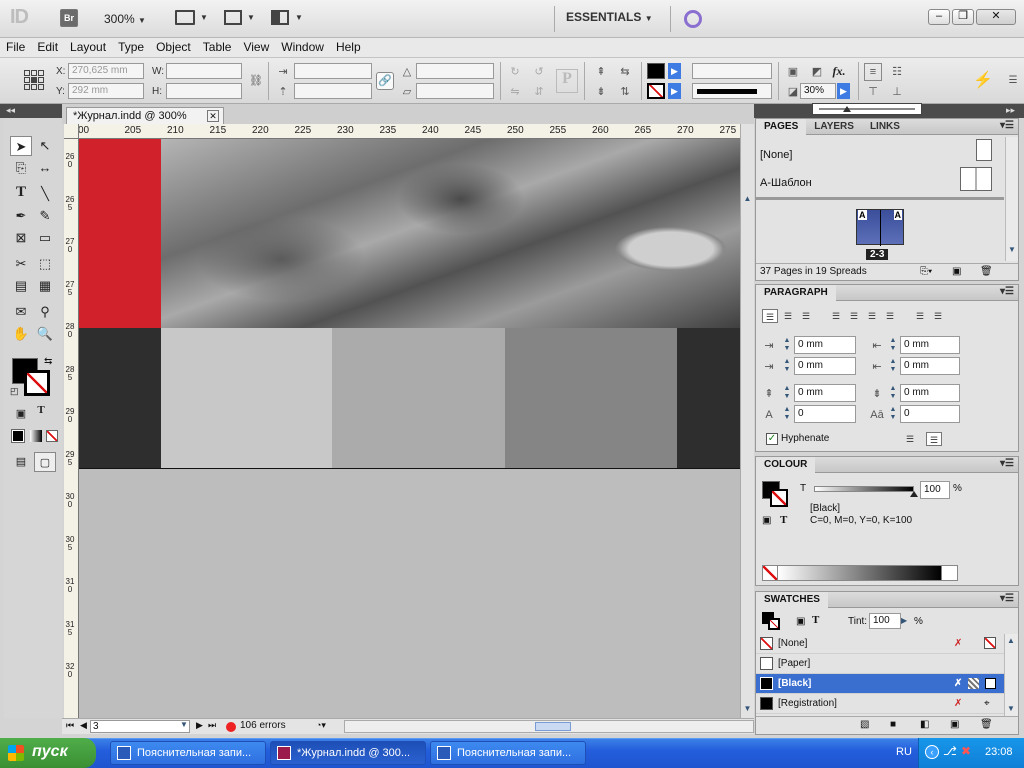  What do you see at coordinates (321, 725) in the screenshot?
I see `preflight-menu-icon: ◔▾` at bounding box center [321, 725].